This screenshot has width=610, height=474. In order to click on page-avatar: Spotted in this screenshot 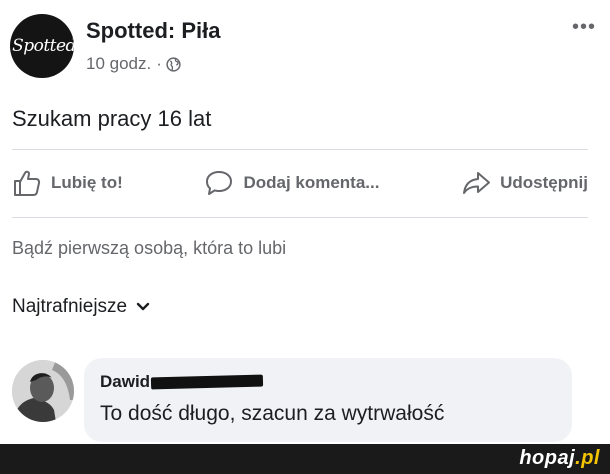, I will do `click(42, 46)`.